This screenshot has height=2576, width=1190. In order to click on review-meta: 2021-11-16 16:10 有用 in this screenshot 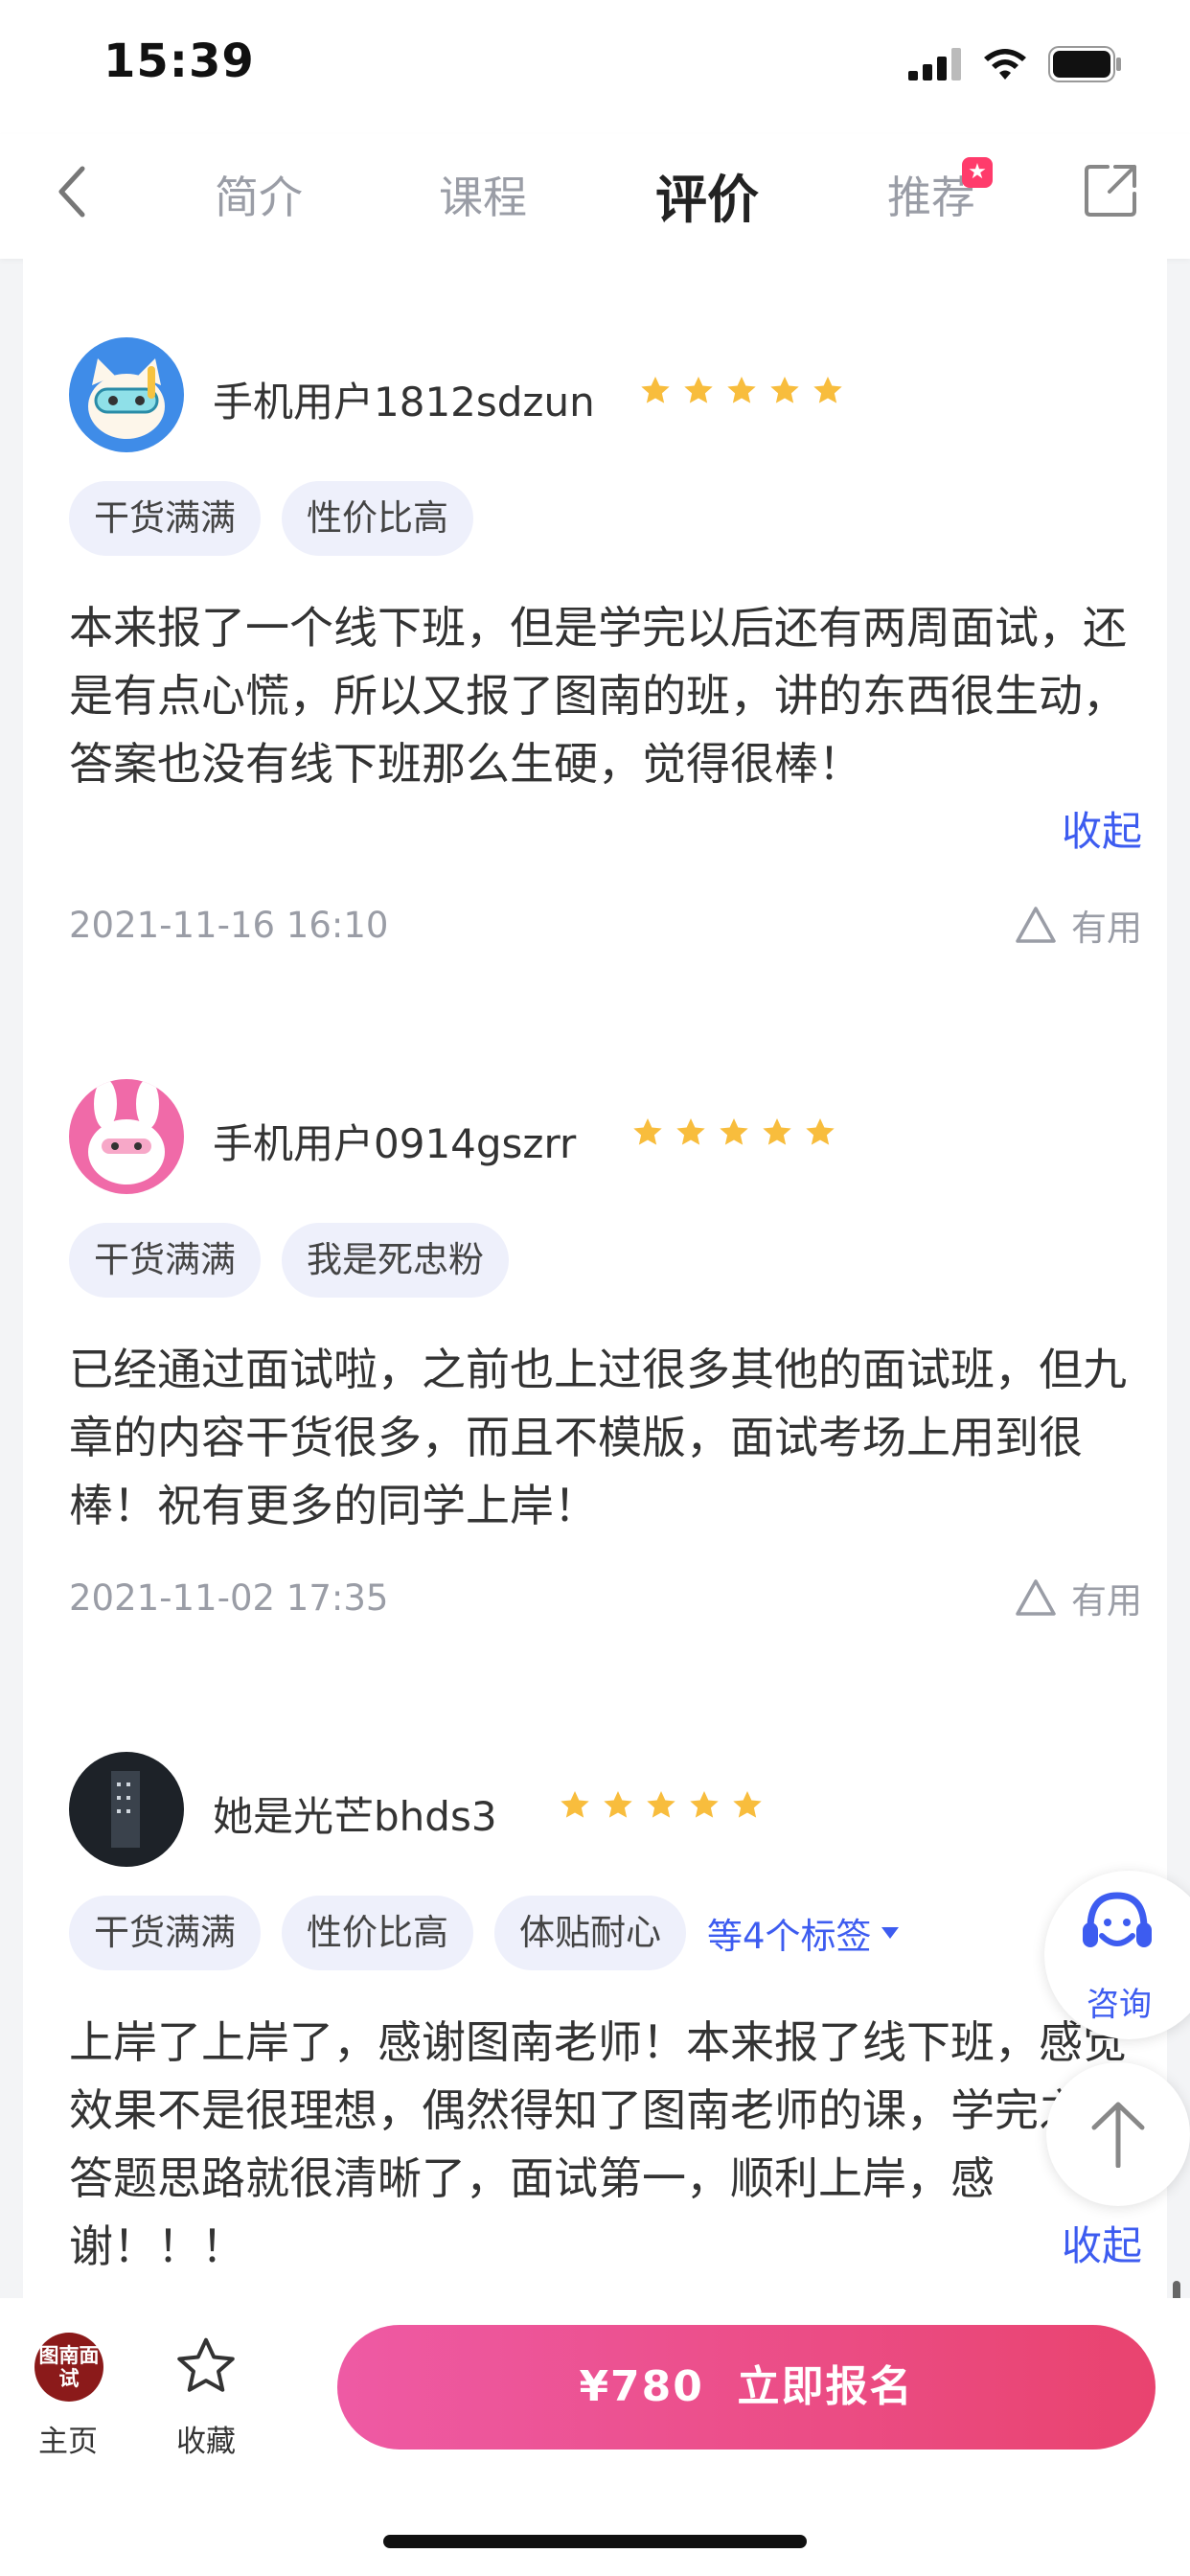, I will do `click(606, 933)`.